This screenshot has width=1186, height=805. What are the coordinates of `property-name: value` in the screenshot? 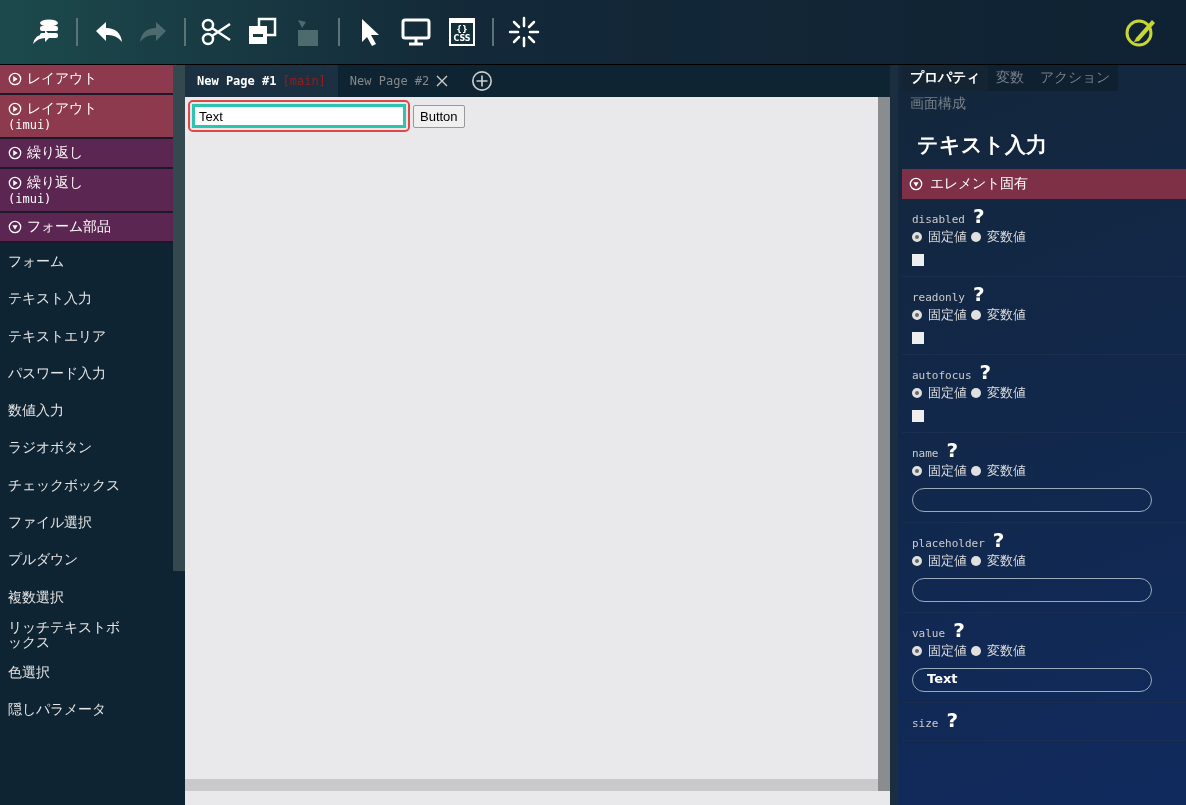 It's located at (929, 633).